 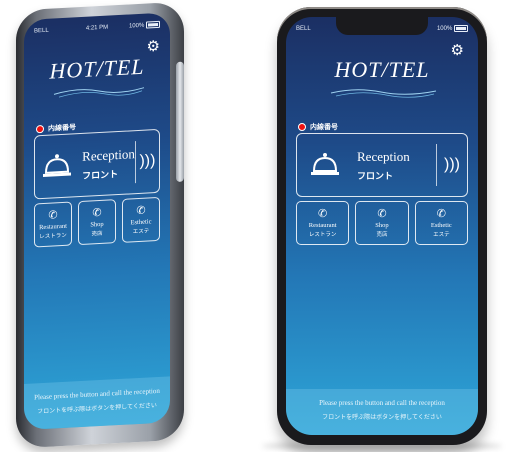 What do you see at coordinates (444, 29) in the screenshot?
I see `battery-percent: 100%` at bounding box center [444, 29].